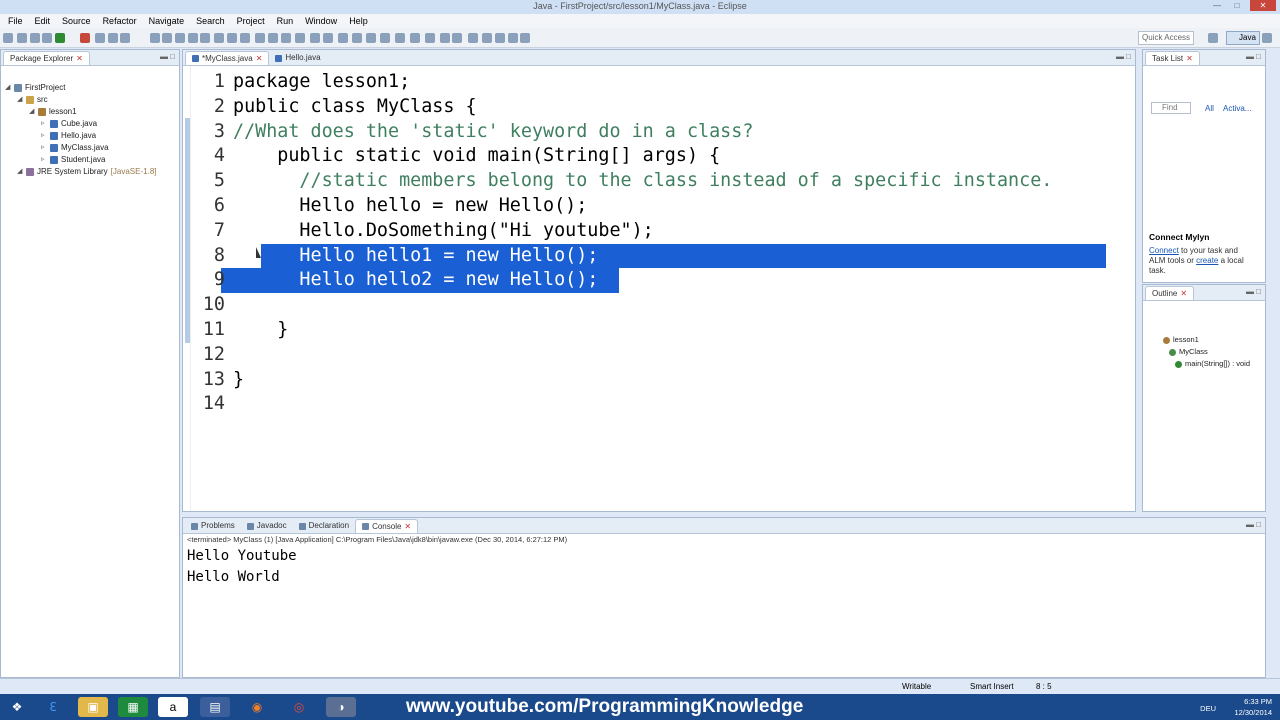  I want to click on code-line: 8 Hello hello1 = new Hello();, so click(660, 256).